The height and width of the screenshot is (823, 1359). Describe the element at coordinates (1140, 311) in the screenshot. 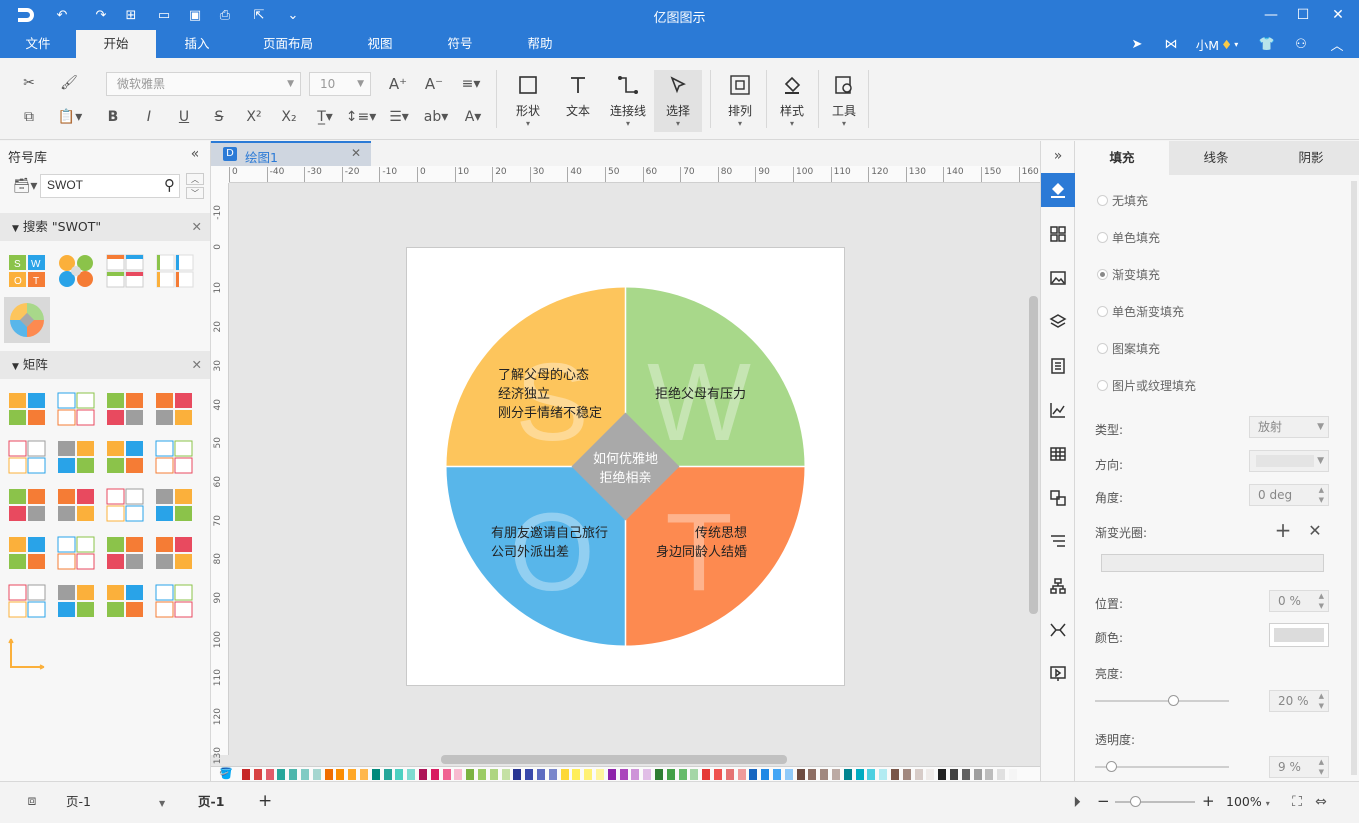

I see `fill-option-mono-gradient: 单色渐变填充` at that location.